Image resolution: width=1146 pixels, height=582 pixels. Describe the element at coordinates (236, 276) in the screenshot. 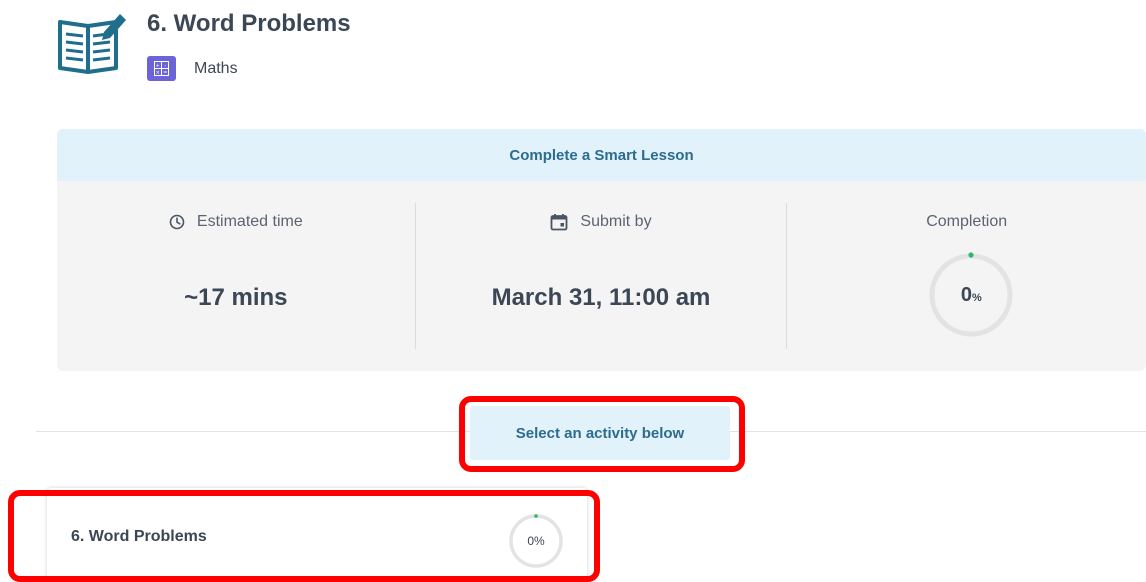

I see `estimated-time-section: Estimated time ~17 mins` at that location.